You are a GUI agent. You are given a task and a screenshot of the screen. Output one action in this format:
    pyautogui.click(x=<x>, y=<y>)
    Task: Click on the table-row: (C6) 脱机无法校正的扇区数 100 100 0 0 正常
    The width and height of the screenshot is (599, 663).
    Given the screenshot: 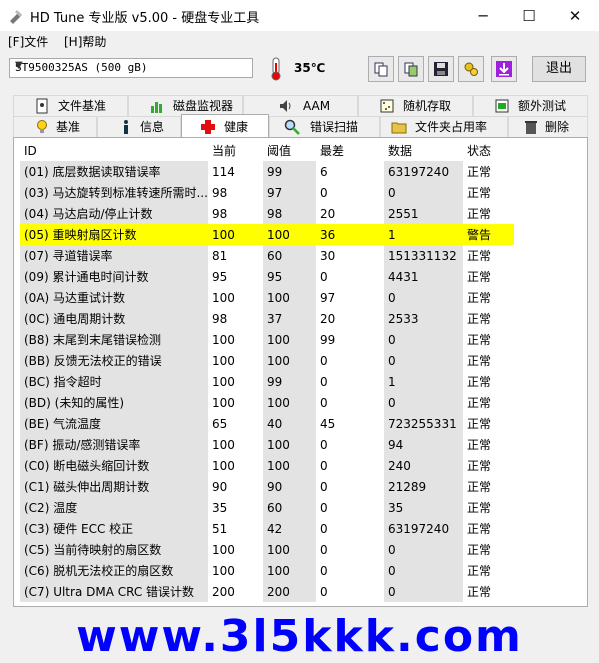 What is the action you would take?
    pyautogui.click(x=267, y=570)
    